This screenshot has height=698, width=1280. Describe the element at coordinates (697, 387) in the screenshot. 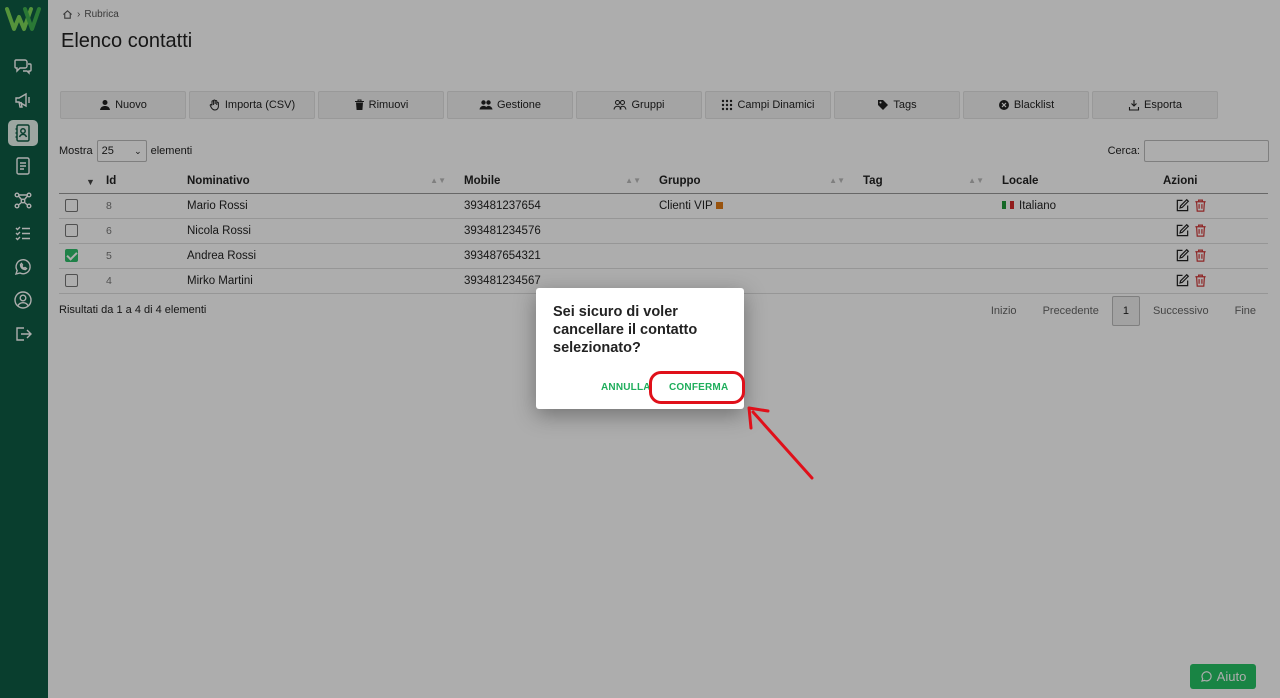

I see `confirm-highlight-ring` at that location.